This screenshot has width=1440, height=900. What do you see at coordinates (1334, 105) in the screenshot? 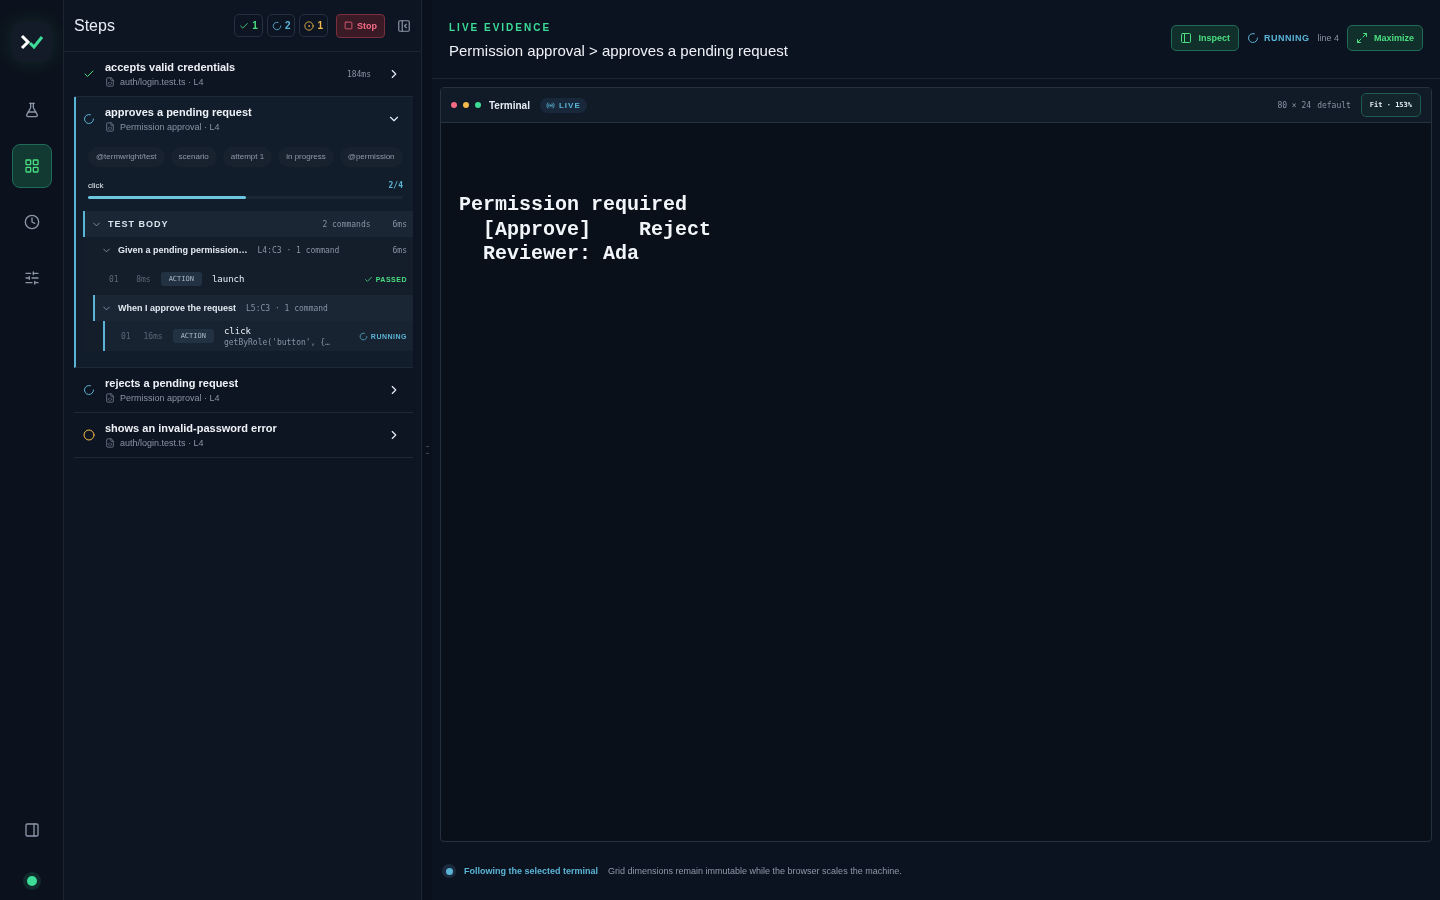
I see `theme-name: default` at bounding box center [1334, 105].